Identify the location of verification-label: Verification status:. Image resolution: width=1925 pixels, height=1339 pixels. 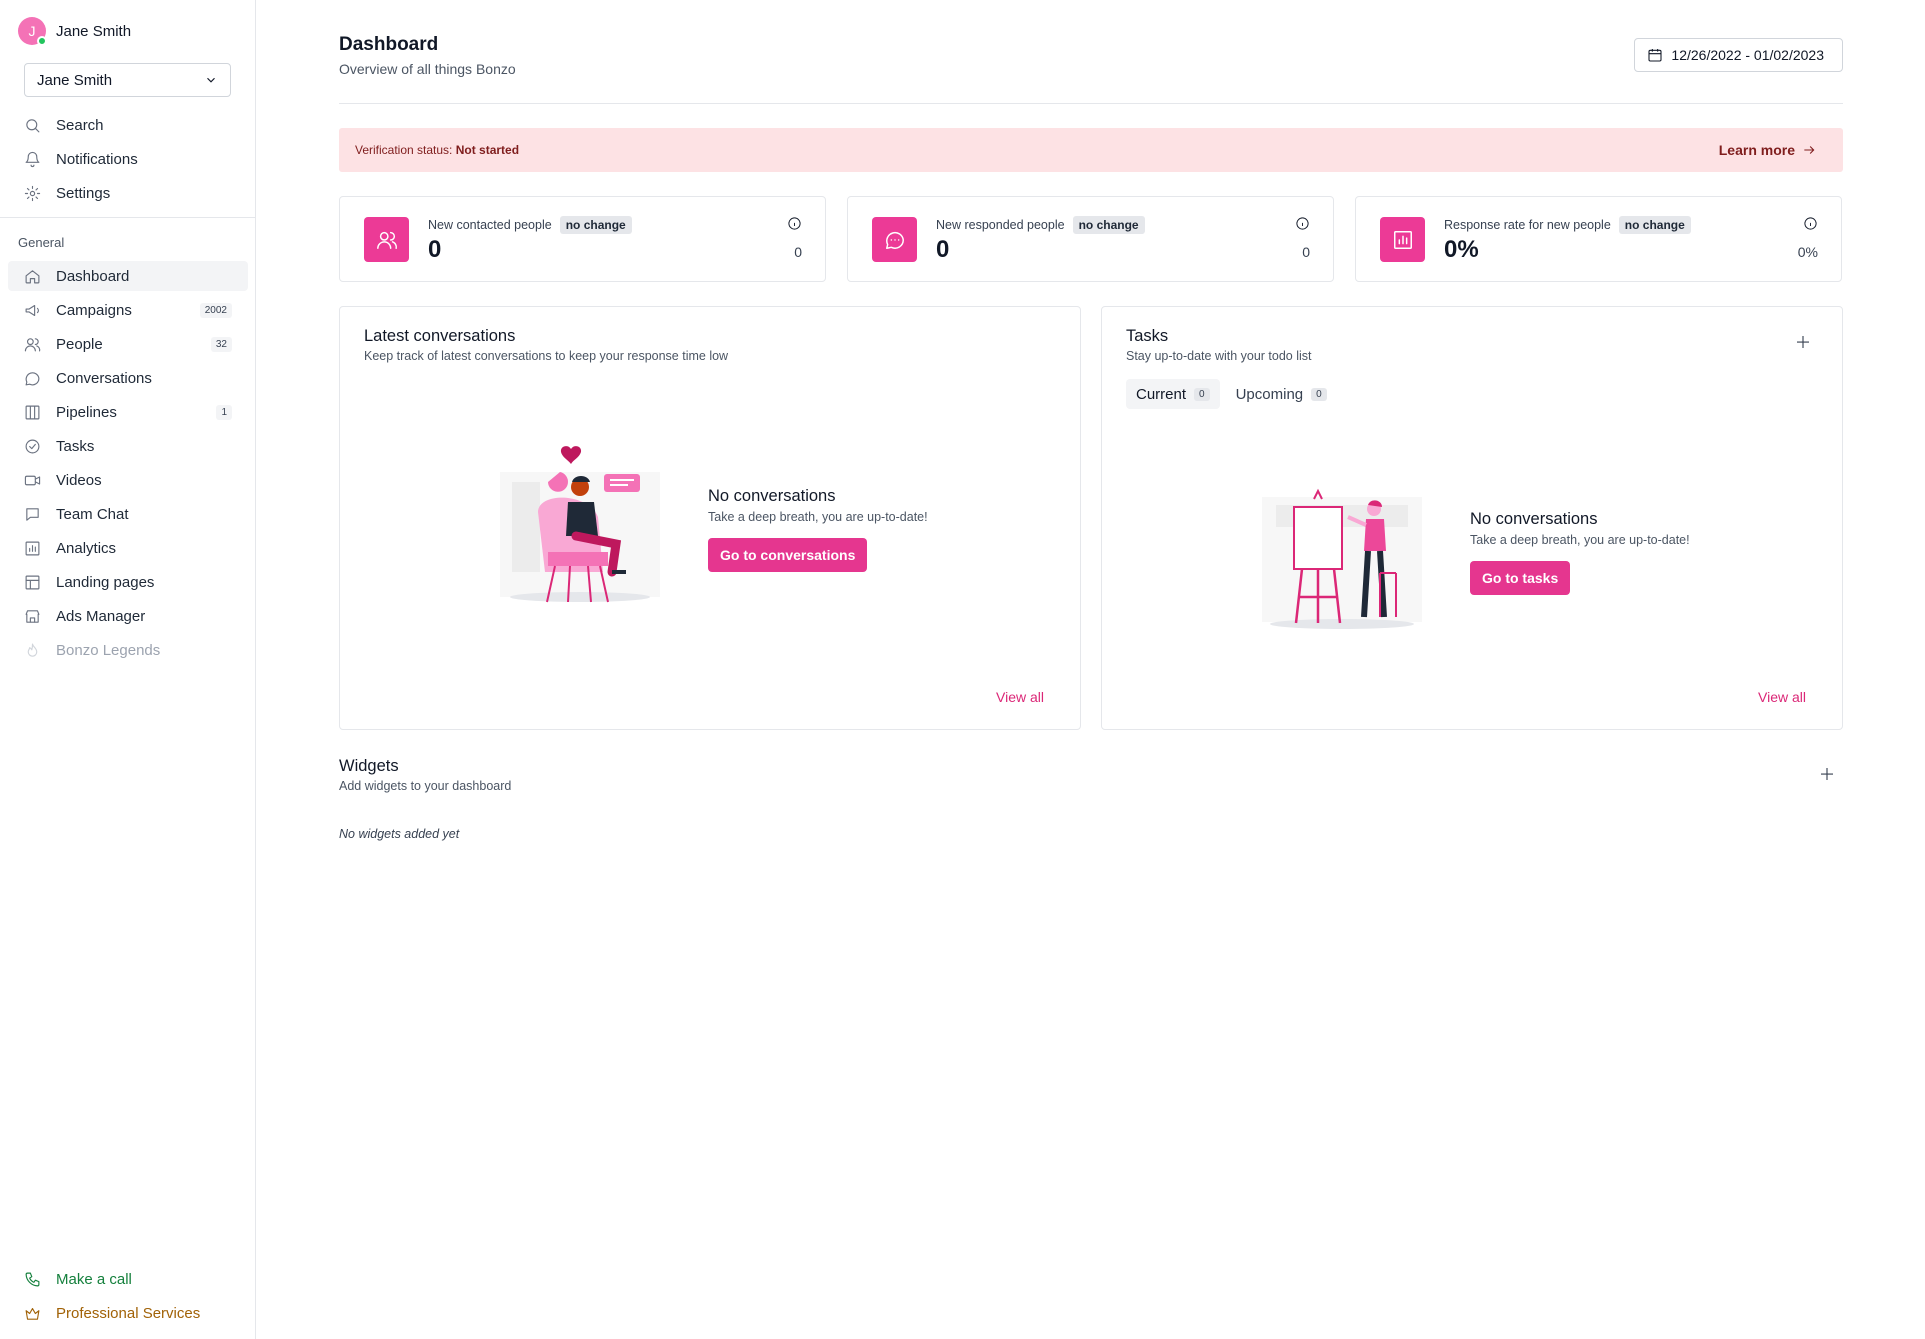
(405, 150).